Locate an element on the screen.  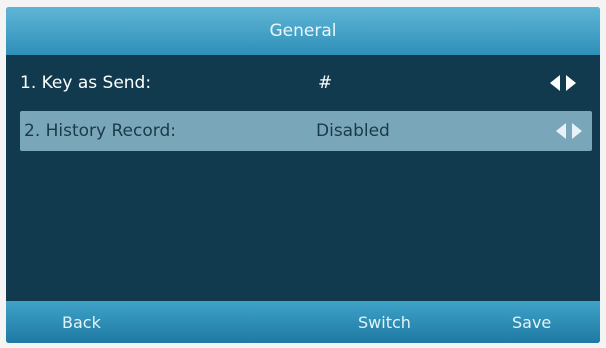
setting-row-history-record: 2. History Record: Disabled is located at coordinates (306, 131).